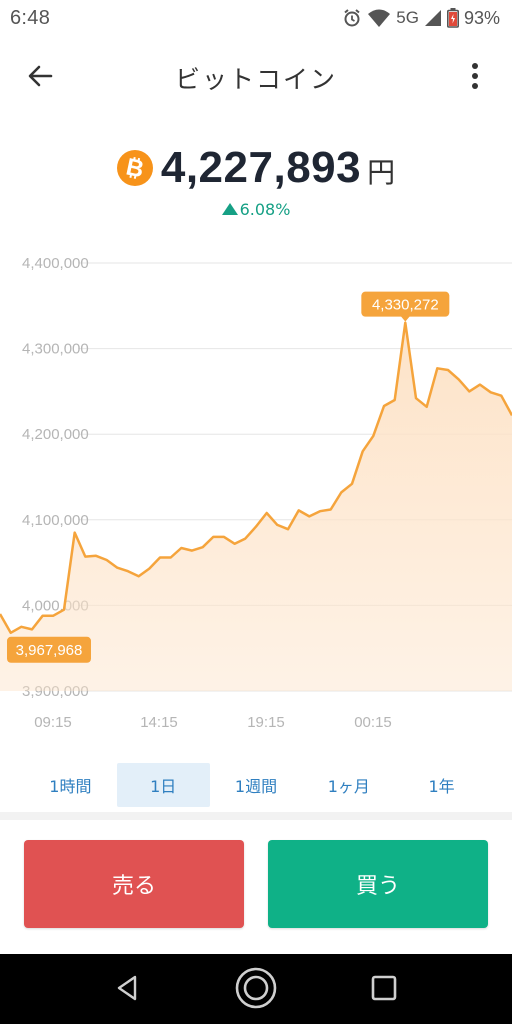  Describe the element at coordinates (55, 434) in the screenshot. I see `y-tick-label: 4,200,000` at that location.